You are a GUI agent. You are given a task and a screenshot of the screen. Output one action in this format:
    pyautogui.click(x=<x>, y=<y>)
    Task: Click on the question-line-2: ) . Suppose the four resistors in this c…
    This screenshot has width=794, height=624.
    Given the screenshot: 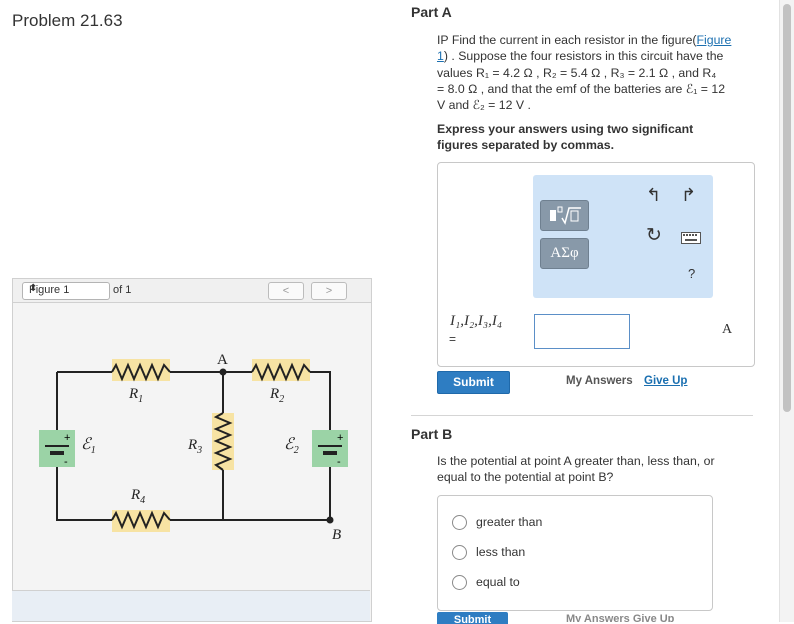 What is the action you would take?
    pyautogui.click(x=583, y=56)
    